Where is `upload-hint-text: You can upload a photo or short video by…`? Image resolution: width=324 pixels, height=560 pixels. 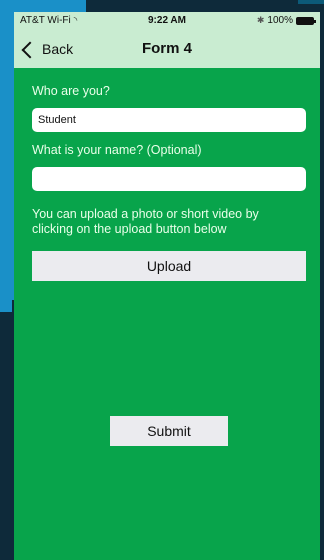
upload-hint-text: You can upload a photo or short video by… is located at coordinates (145, 221).